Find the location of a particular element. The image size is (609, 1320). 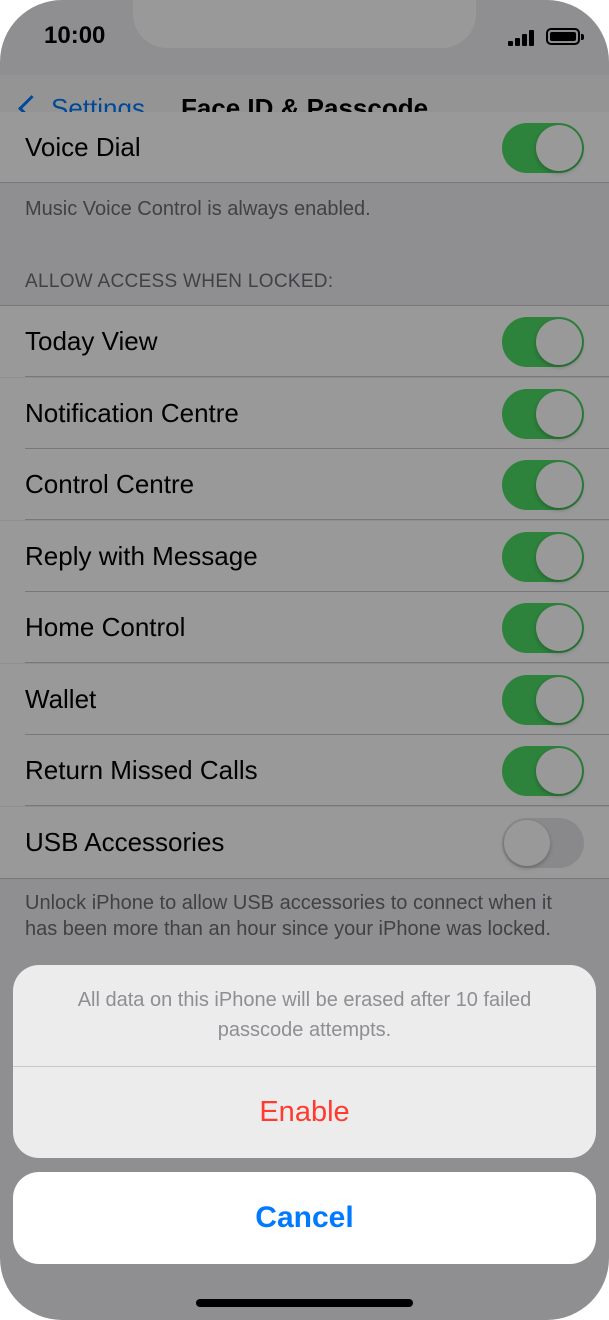

enable-button: Enable is located at coordinates (304, 1112).